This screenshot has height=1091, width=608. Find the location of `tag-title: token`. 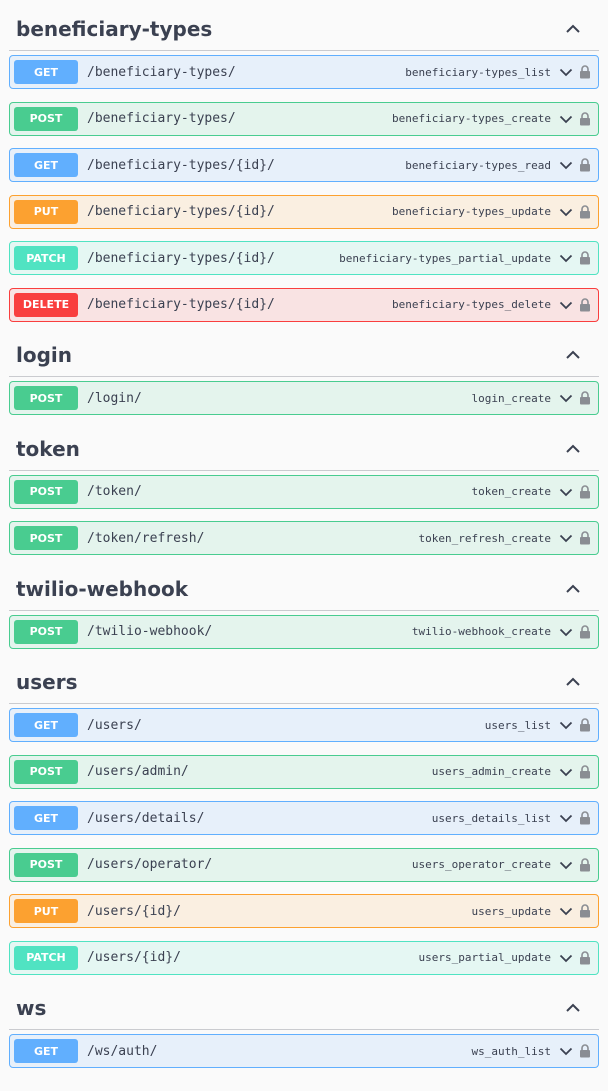

tag-title: token is located at coordinates (48, 448).